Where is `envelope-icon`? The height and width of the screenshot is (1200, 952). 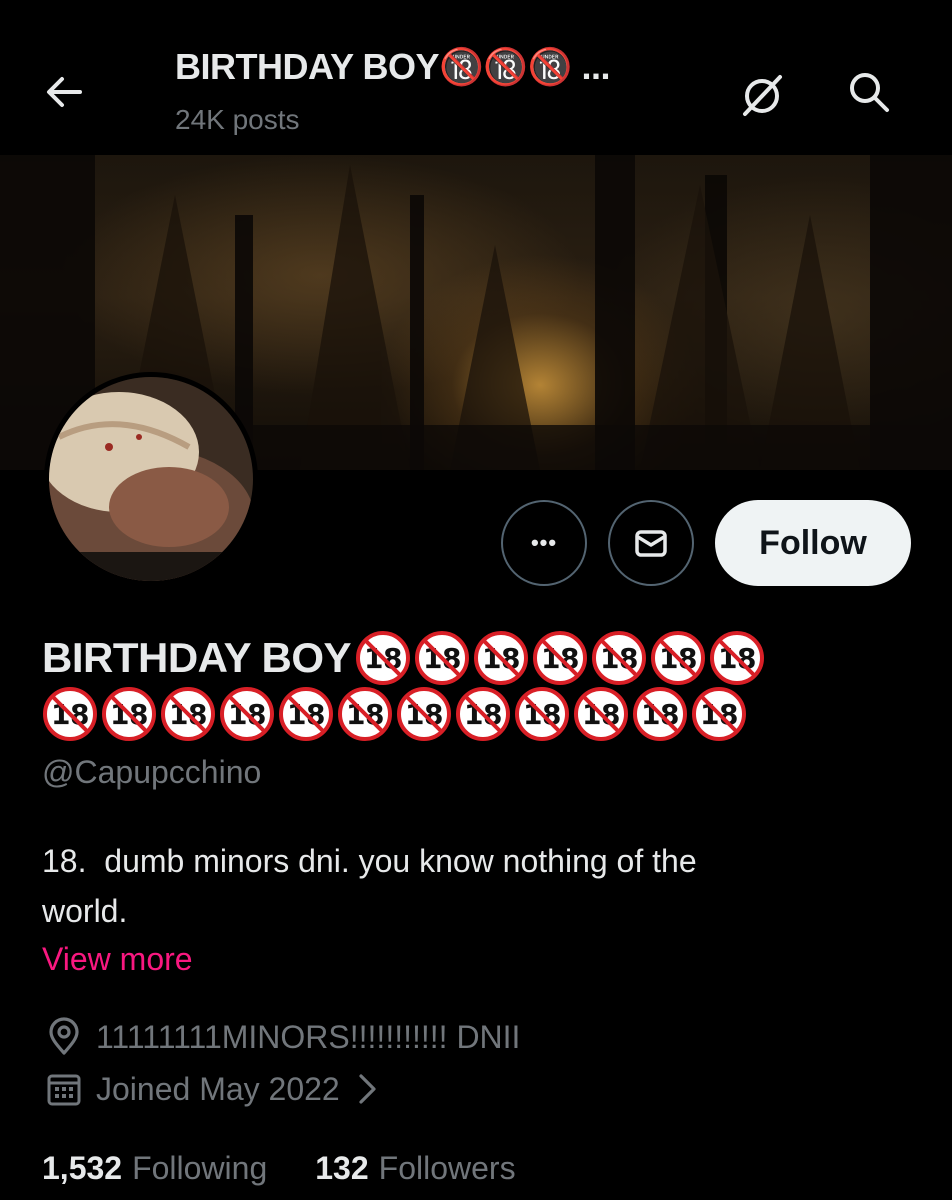 envelope-icon is located at coordinates (651, 543).